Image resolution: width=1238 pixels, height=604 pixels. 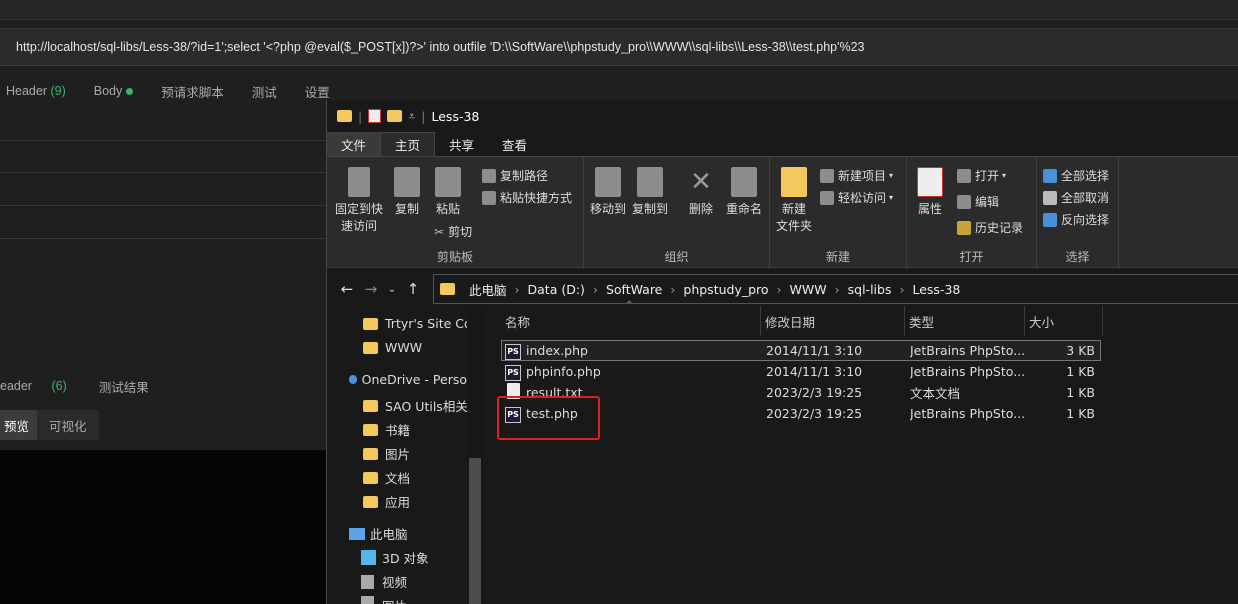 I want to click on tab-settings: 设置, so click(x=317, y=91).